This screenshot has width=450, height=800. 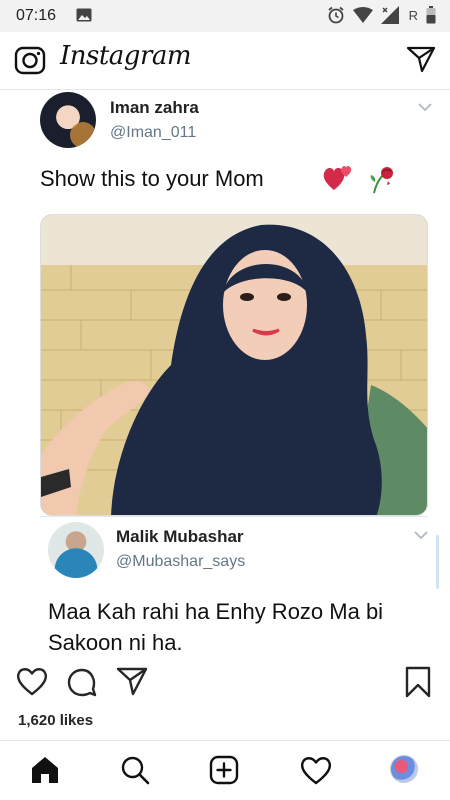 I want to click on battery-icon, so click(x=431, y=15).